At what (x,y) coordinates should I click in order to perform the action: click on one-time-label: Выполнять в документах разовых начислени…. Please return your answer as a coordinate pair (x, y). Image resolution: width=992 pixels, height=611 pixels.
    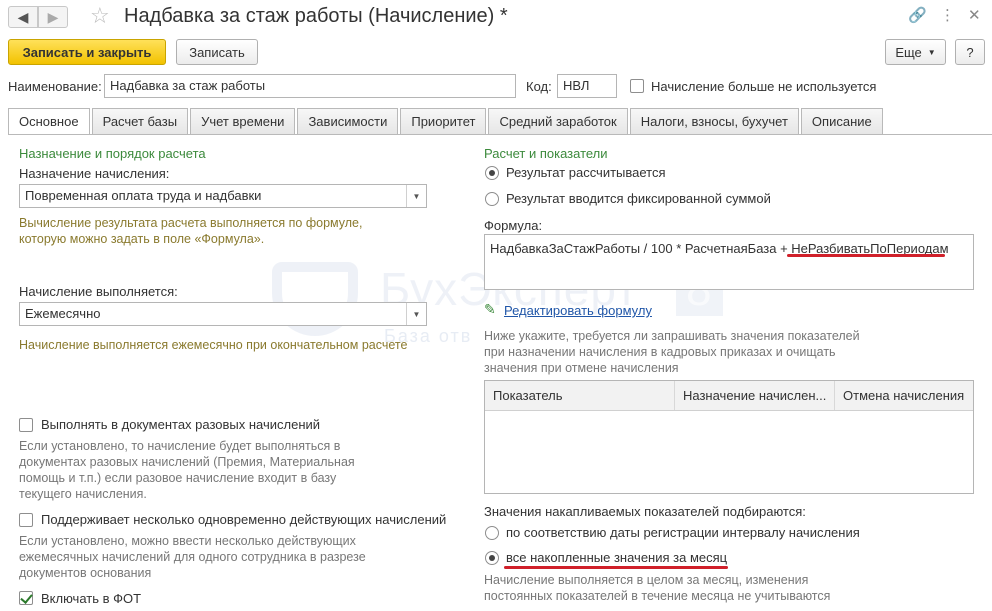
    Looking at the image, I should click on (181, 424).